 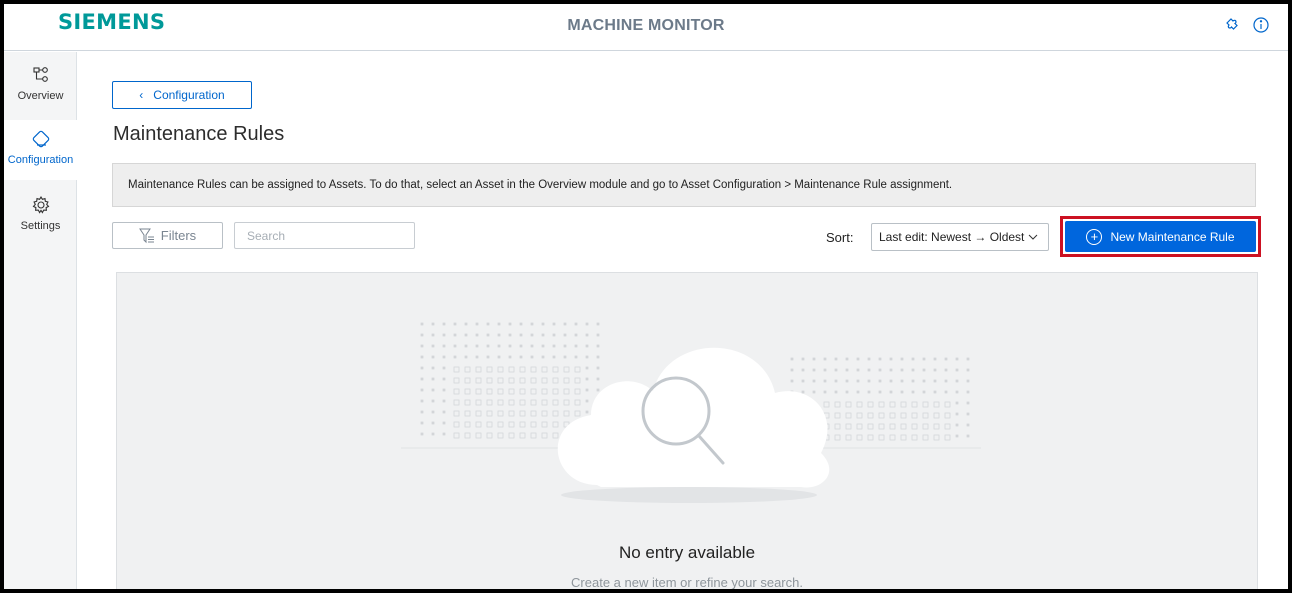 I want to click on overview-icon, so click(x=40, y=74).